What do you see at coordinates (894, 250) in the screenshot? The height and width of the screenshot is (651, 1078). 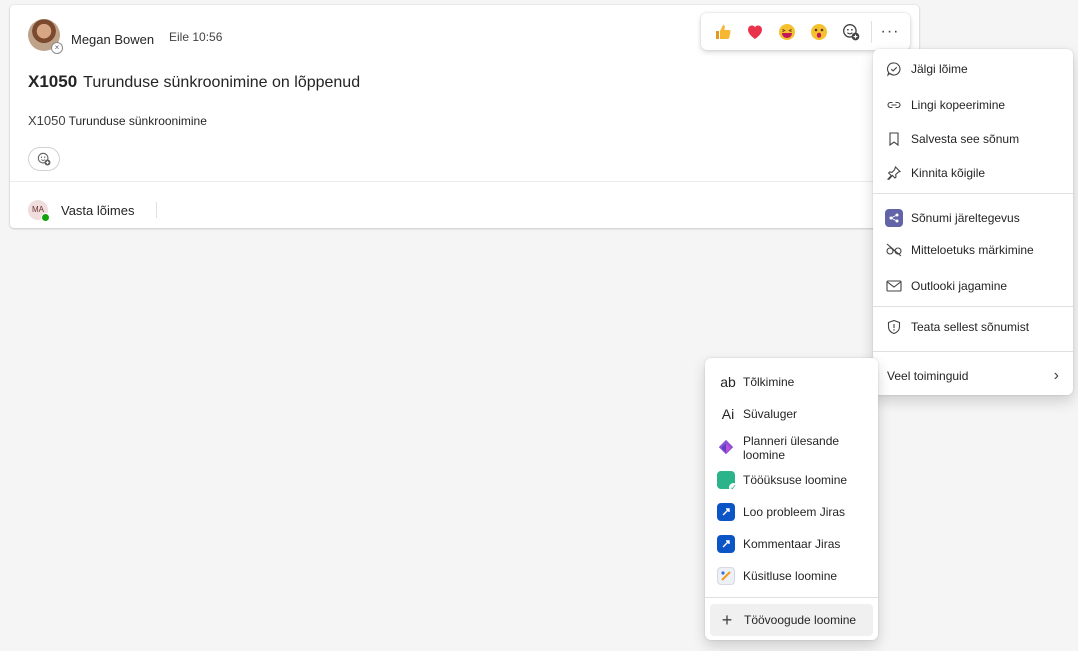 I see `unread-icon` at bounding box center [894, 250].